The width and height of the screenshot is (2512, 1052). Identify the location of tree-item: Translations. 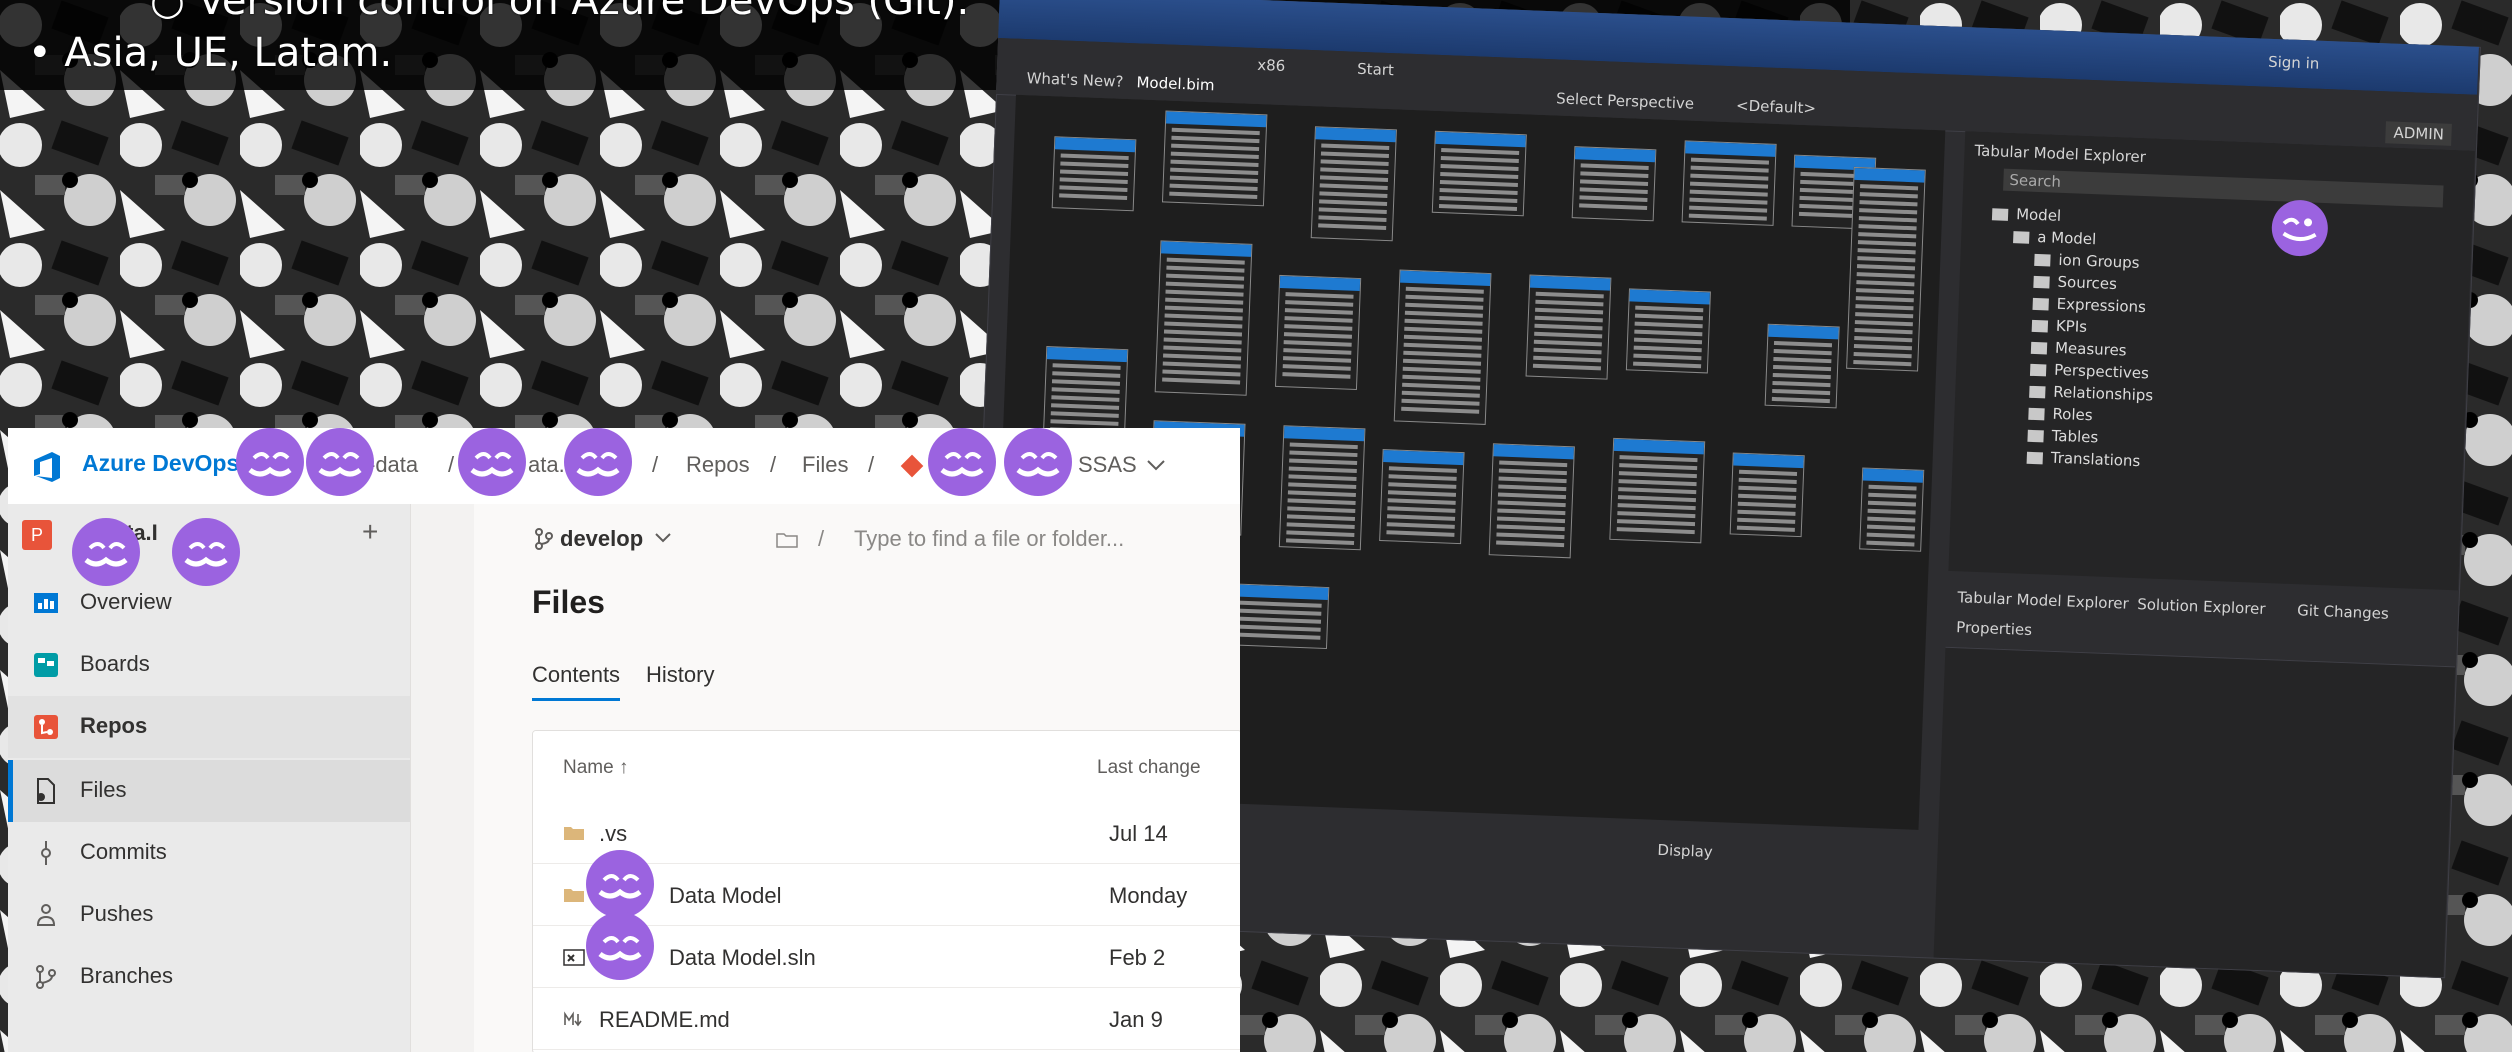
(2083, 459).